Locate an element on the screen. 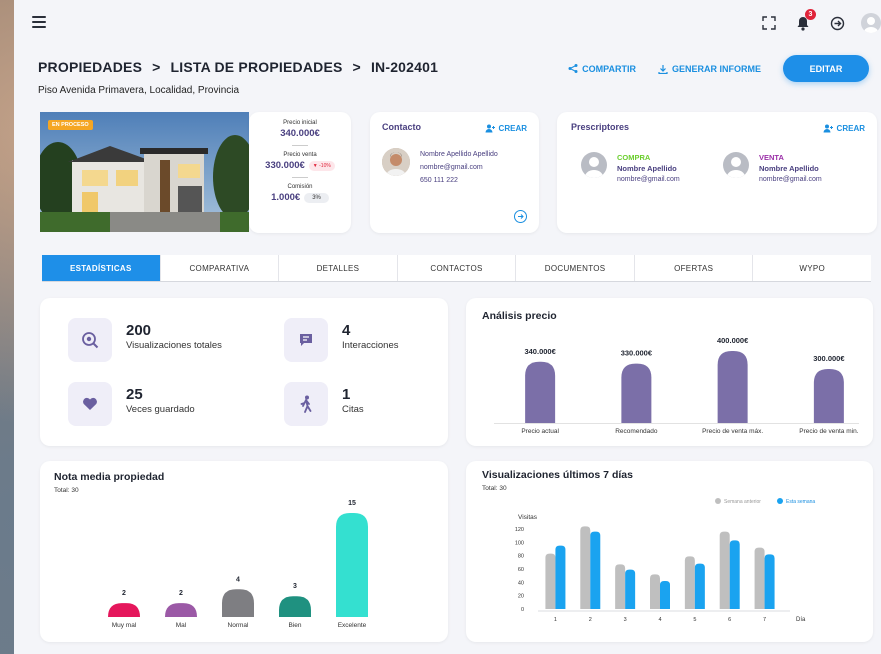 This screenshot has height=654, width=881. y-tick-label: 40 is located at coordinates (521, 583).